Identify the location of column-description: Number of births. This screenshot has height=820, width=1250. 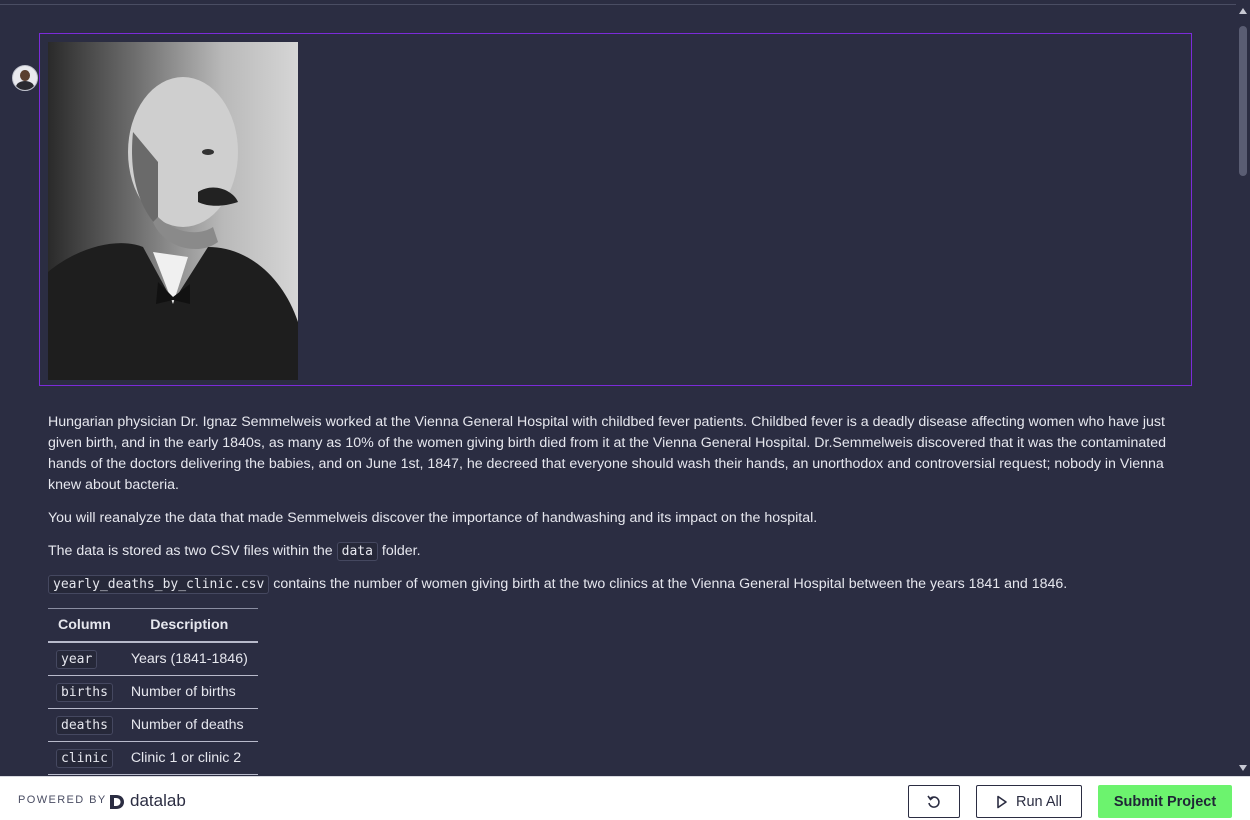
(189, 692).